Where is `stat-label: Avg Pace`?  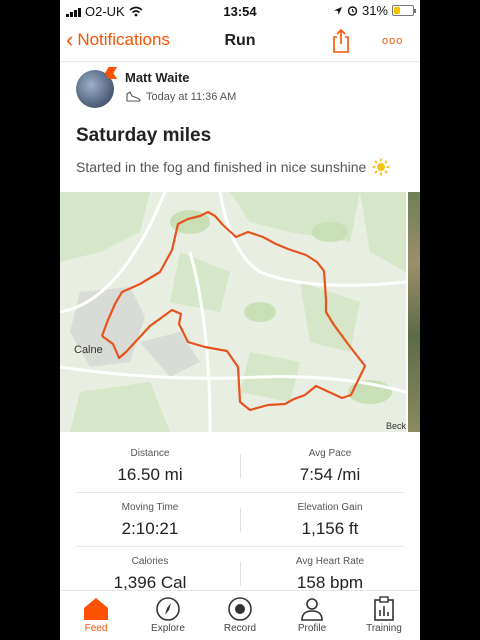
stat-label: Avg Pace is located at coordinates (330, 453).